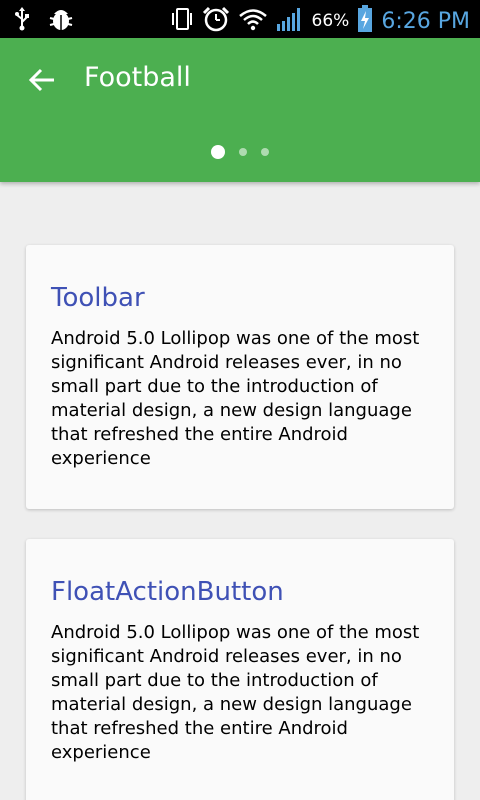  What do you see at coordinates (182, 21) in the screenshot?
I see `vibrate-icon` at bounding box center [182, 21].